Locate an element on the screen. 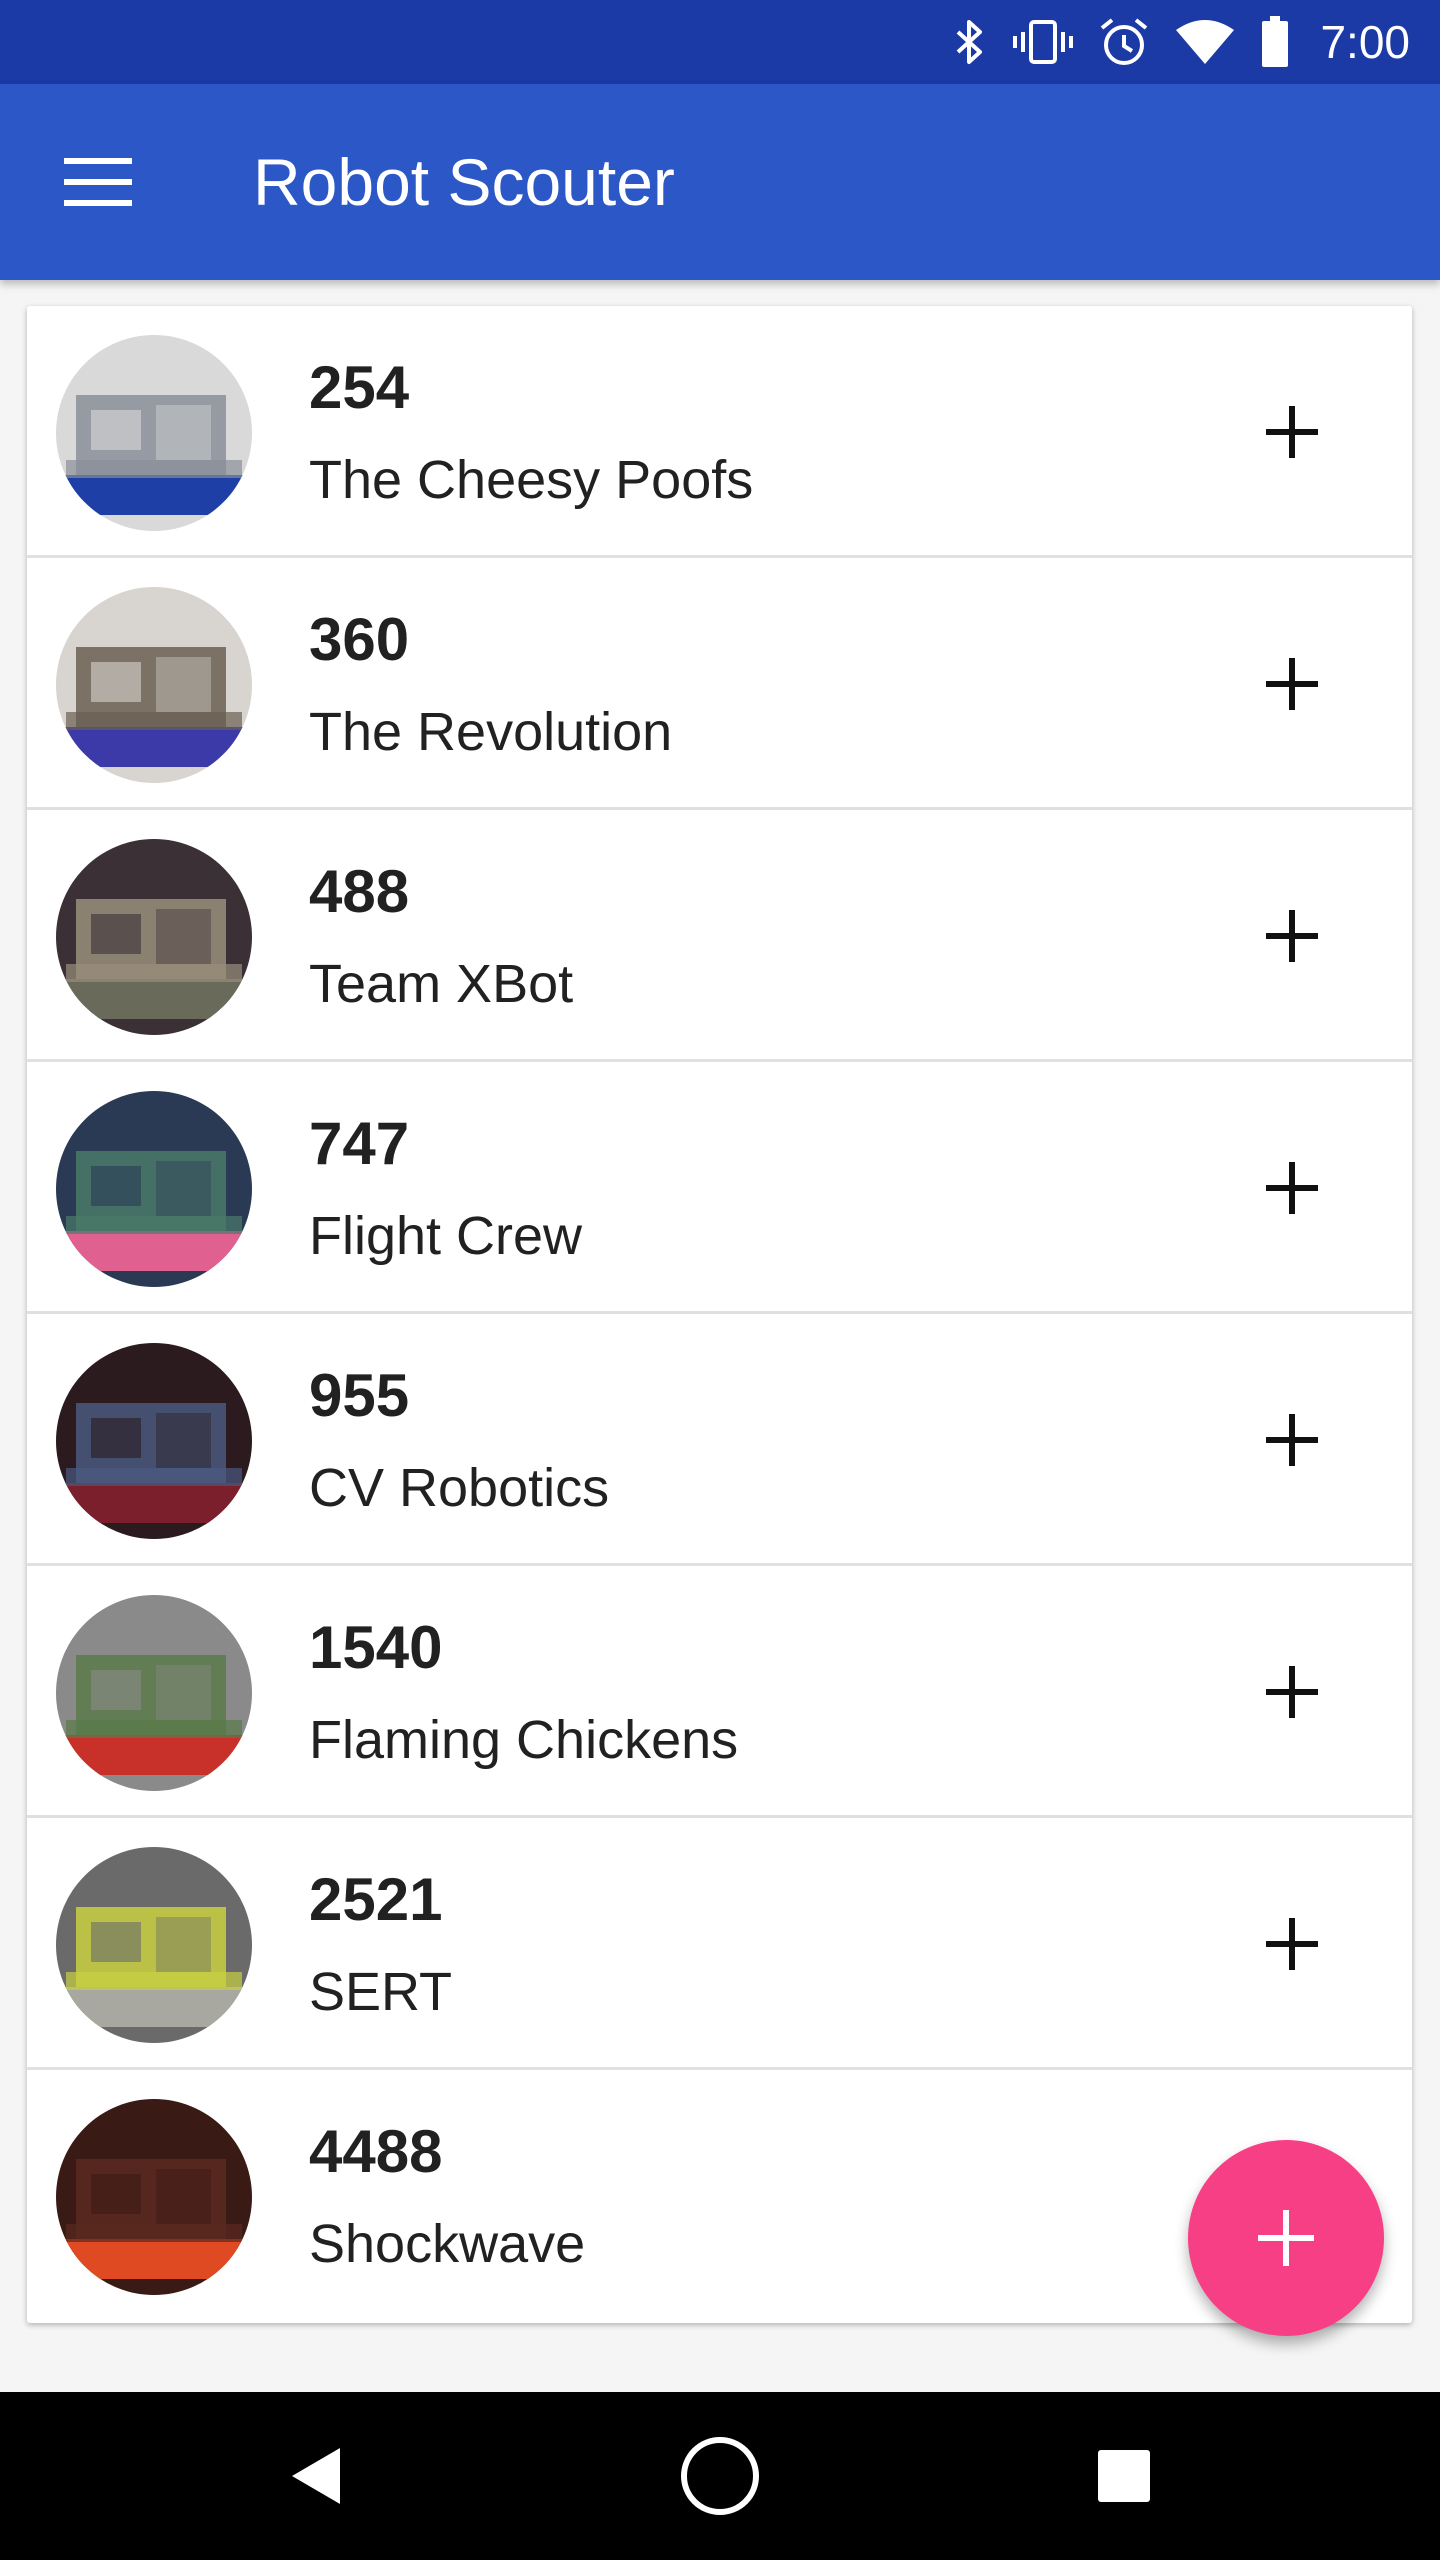 The width and height of the screenshot is (1440, 2560). team-number: 747 is located at coordinates (359, 1143).